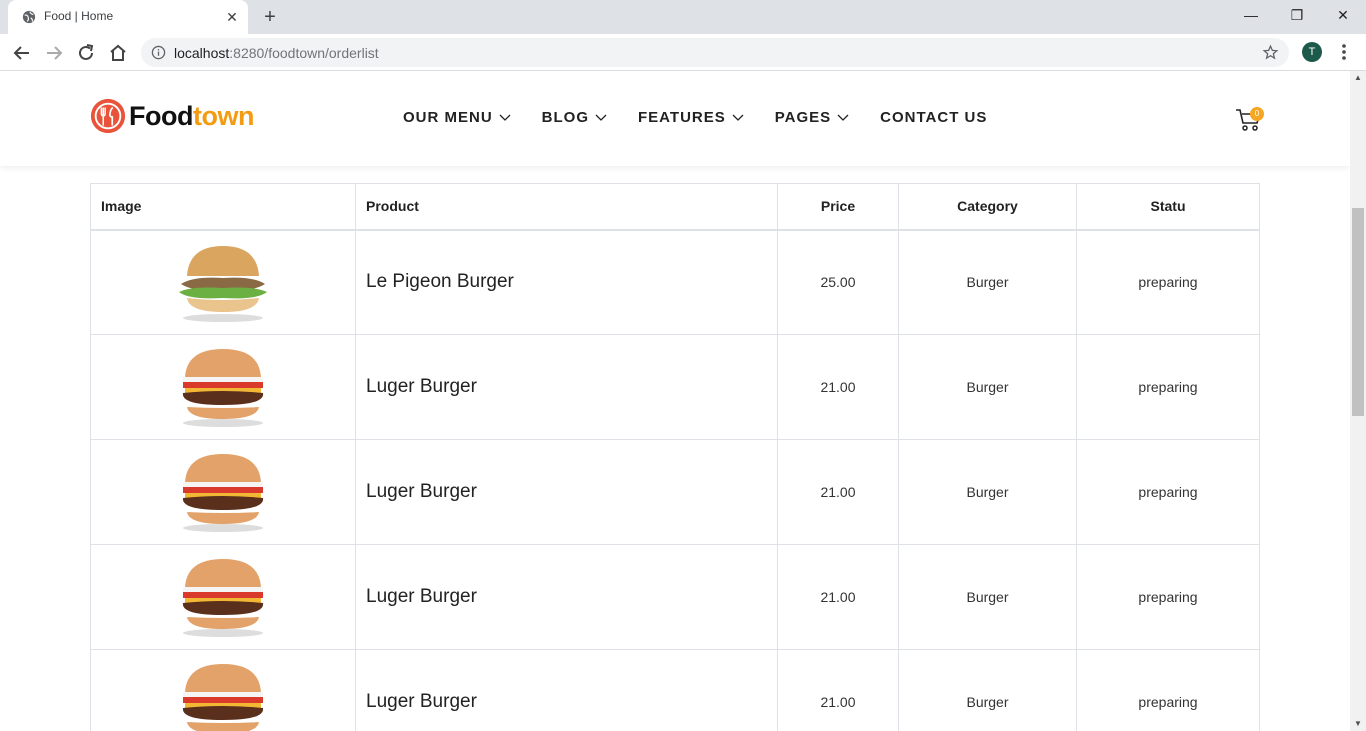 Image resolution: width=1366 pixels, height=731 pixels. What do you see at coordinates (22, 53) in the screenshot?
I see `back-arrow-icon` at bounding box center [22, 53].